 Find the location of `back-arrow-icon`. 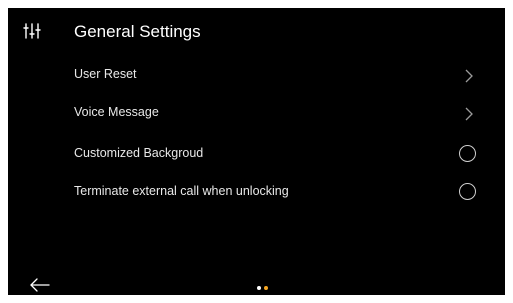

back-arrow-icon is located at coordinates (40, 285).